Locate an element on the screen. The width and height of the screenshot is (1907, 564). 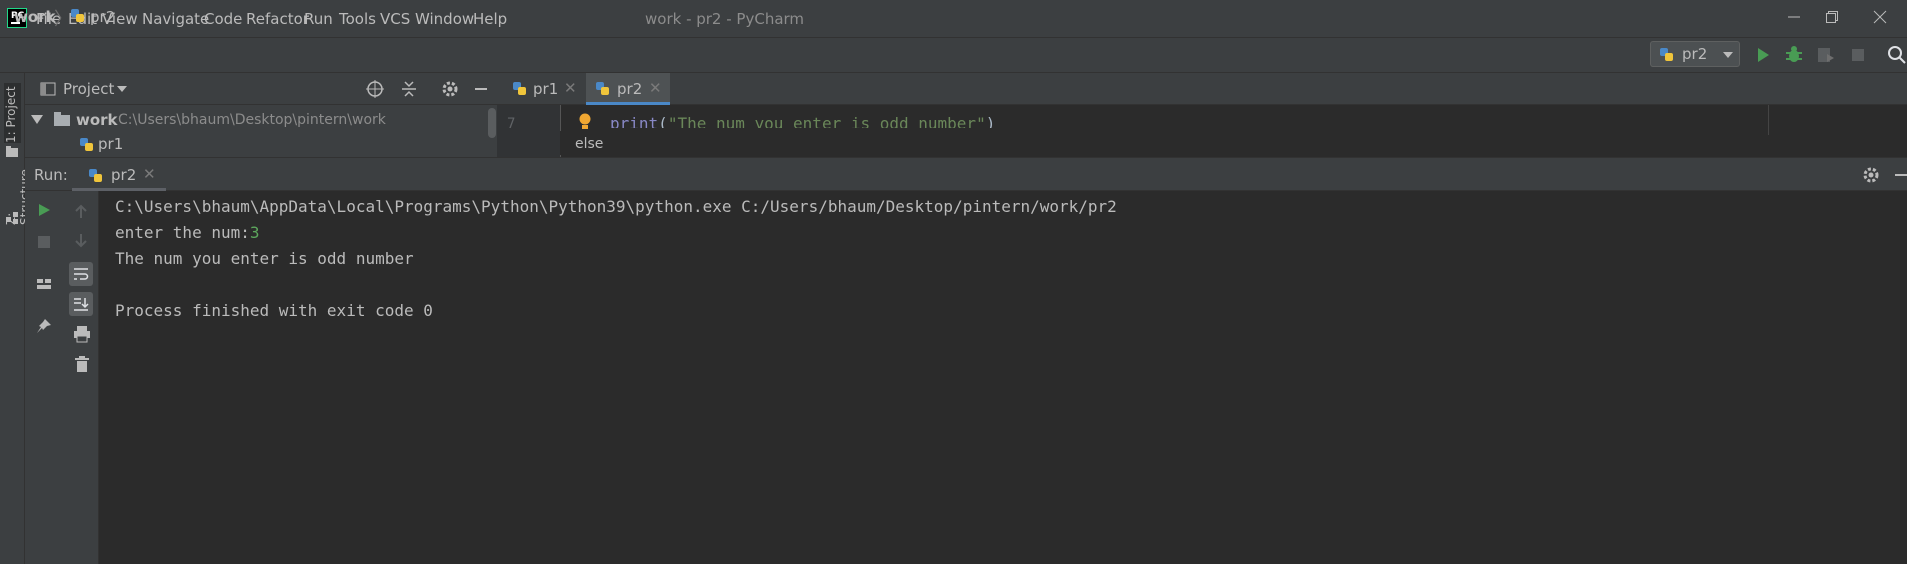
tab-label: pr1 is located at coordinates (546, 89).